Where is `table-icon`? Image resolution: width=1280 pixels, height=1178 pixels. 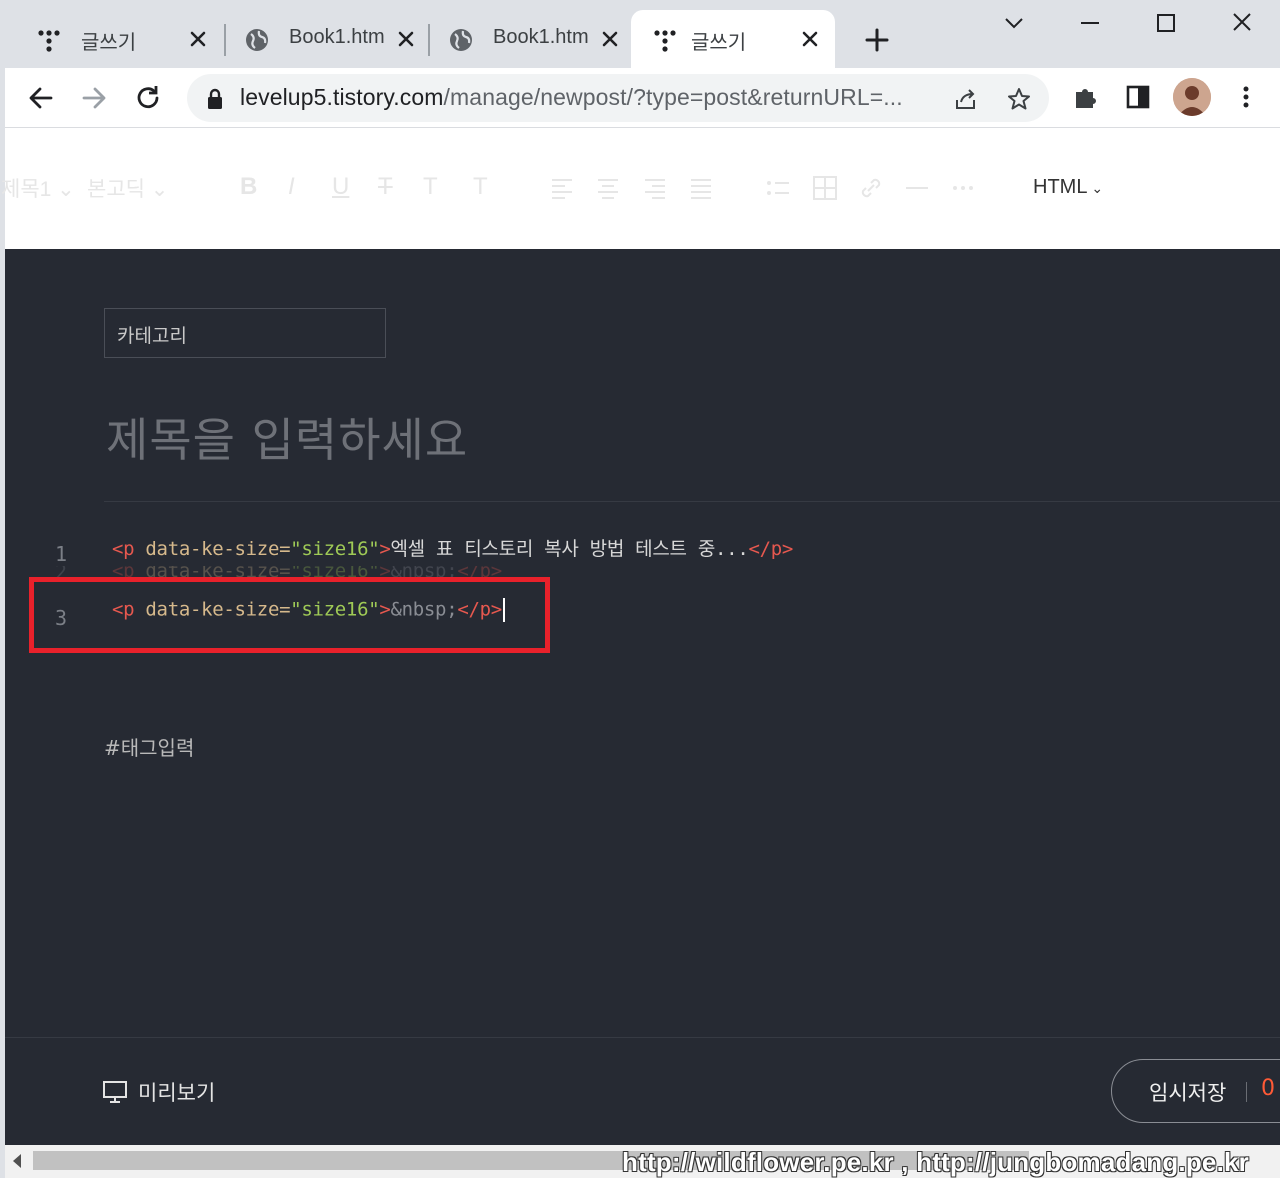 table-icon is located at coordinates (825, 188).